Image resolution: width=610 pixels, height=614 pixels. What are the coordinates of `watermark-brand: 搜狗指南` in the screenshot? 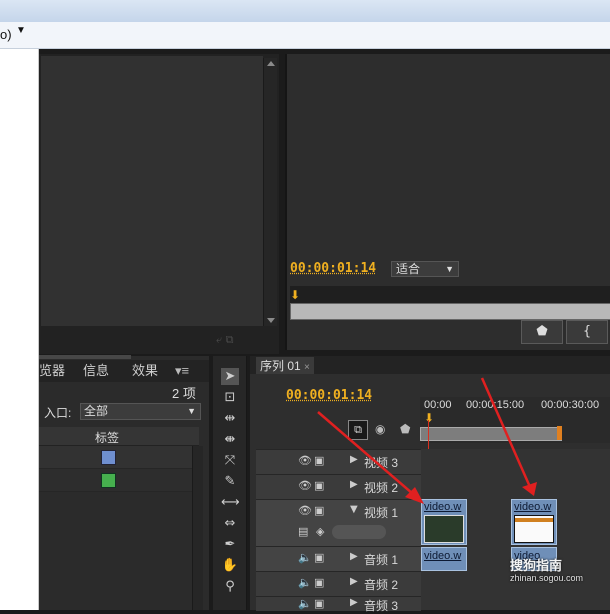 It's located at (536, 565).